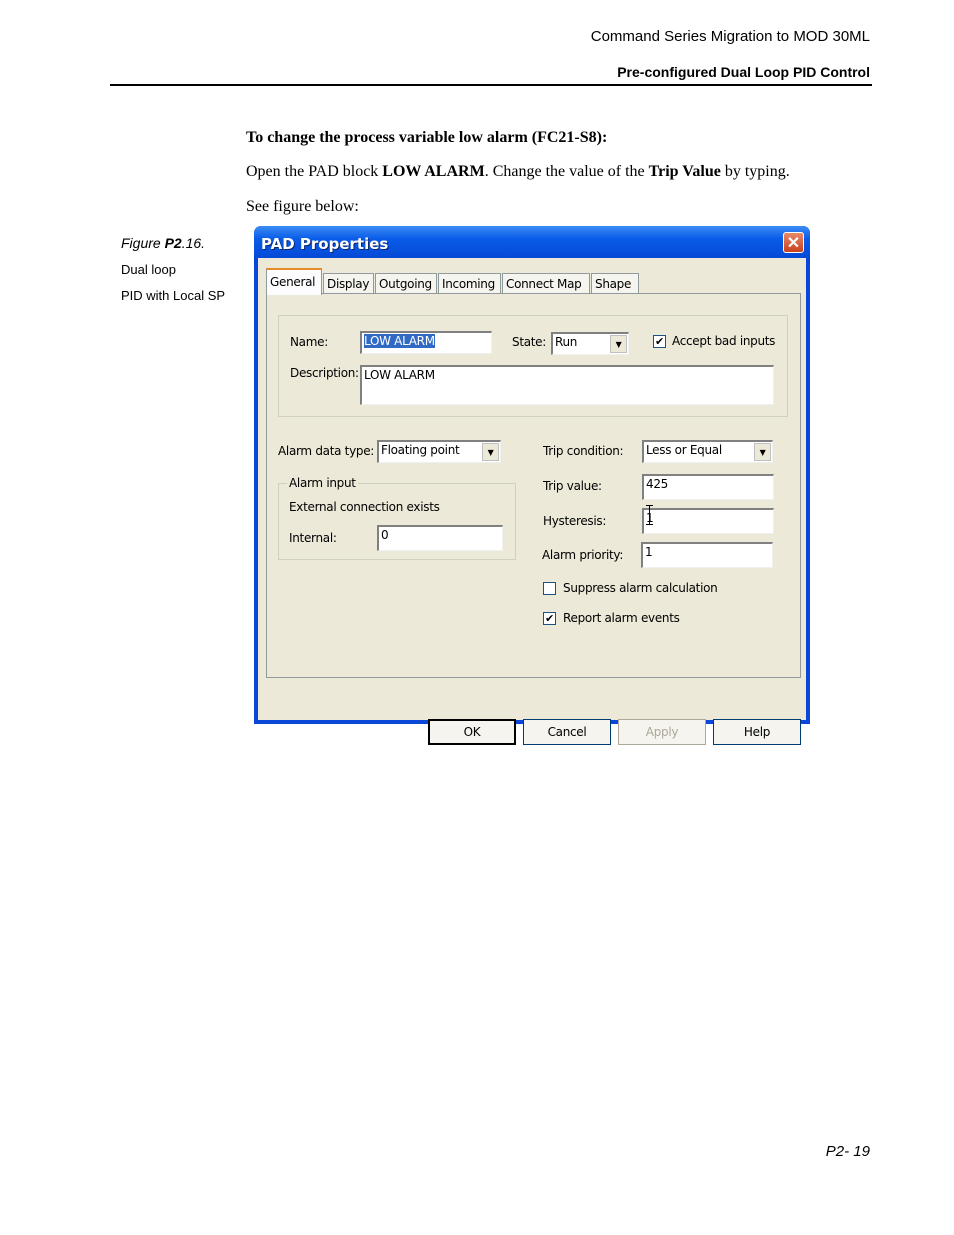  What do you see at coordinates (173, 295) in the screenshot?
I see `figure-caption-line3: PID with Local SP` at bounding box center [173, 295].